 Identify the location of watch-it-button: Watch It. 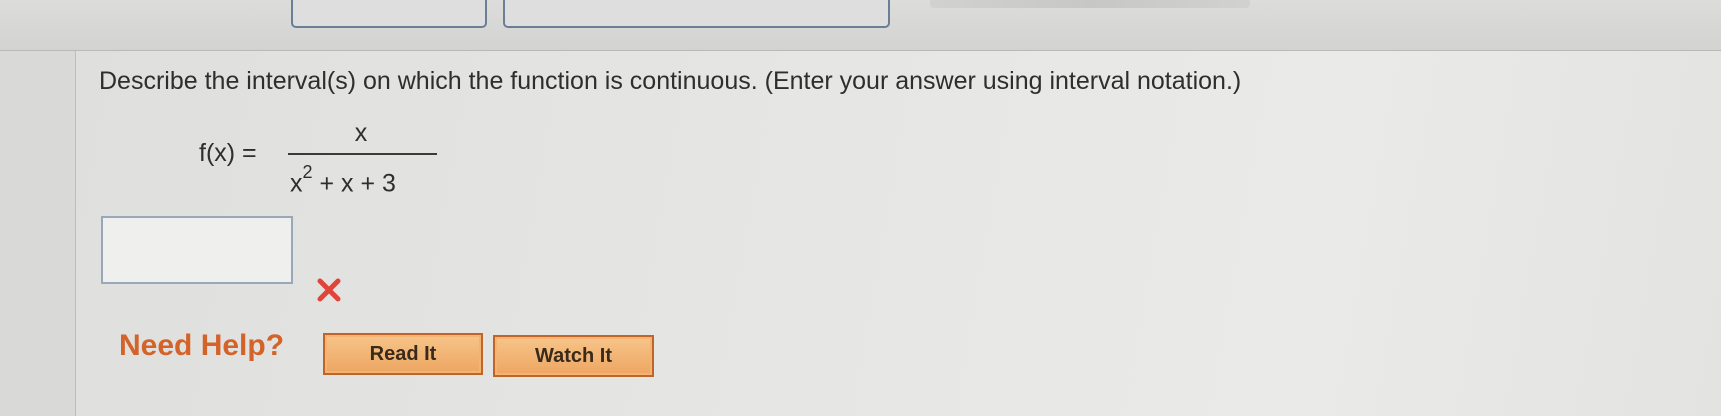
(573, 356).